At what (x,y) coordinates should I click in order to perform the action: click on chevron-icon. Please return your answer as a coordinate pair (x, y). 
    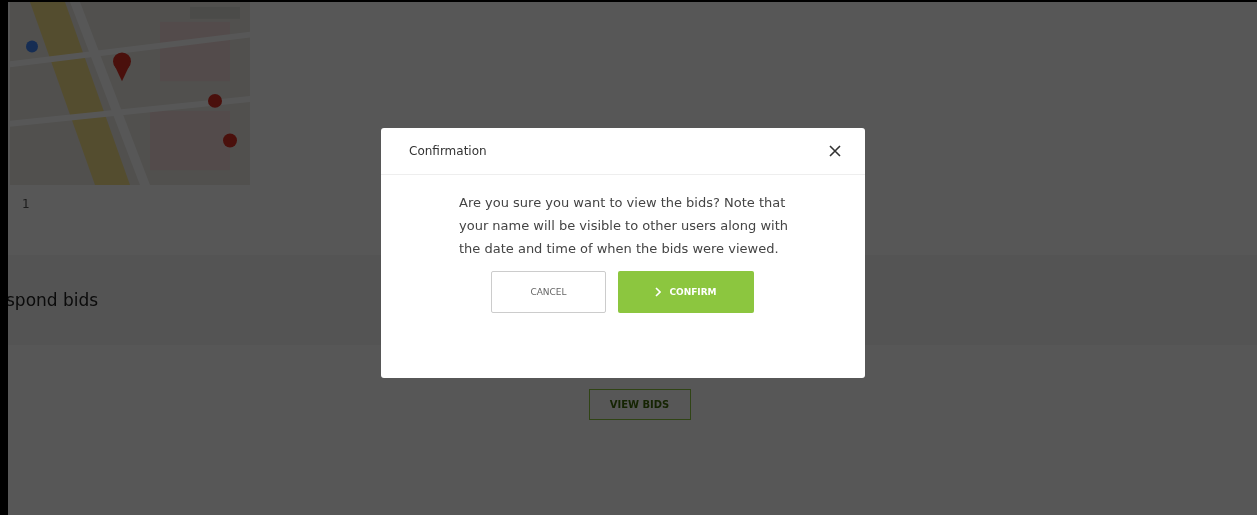
    Looking at the image, I should click on (658, 292).